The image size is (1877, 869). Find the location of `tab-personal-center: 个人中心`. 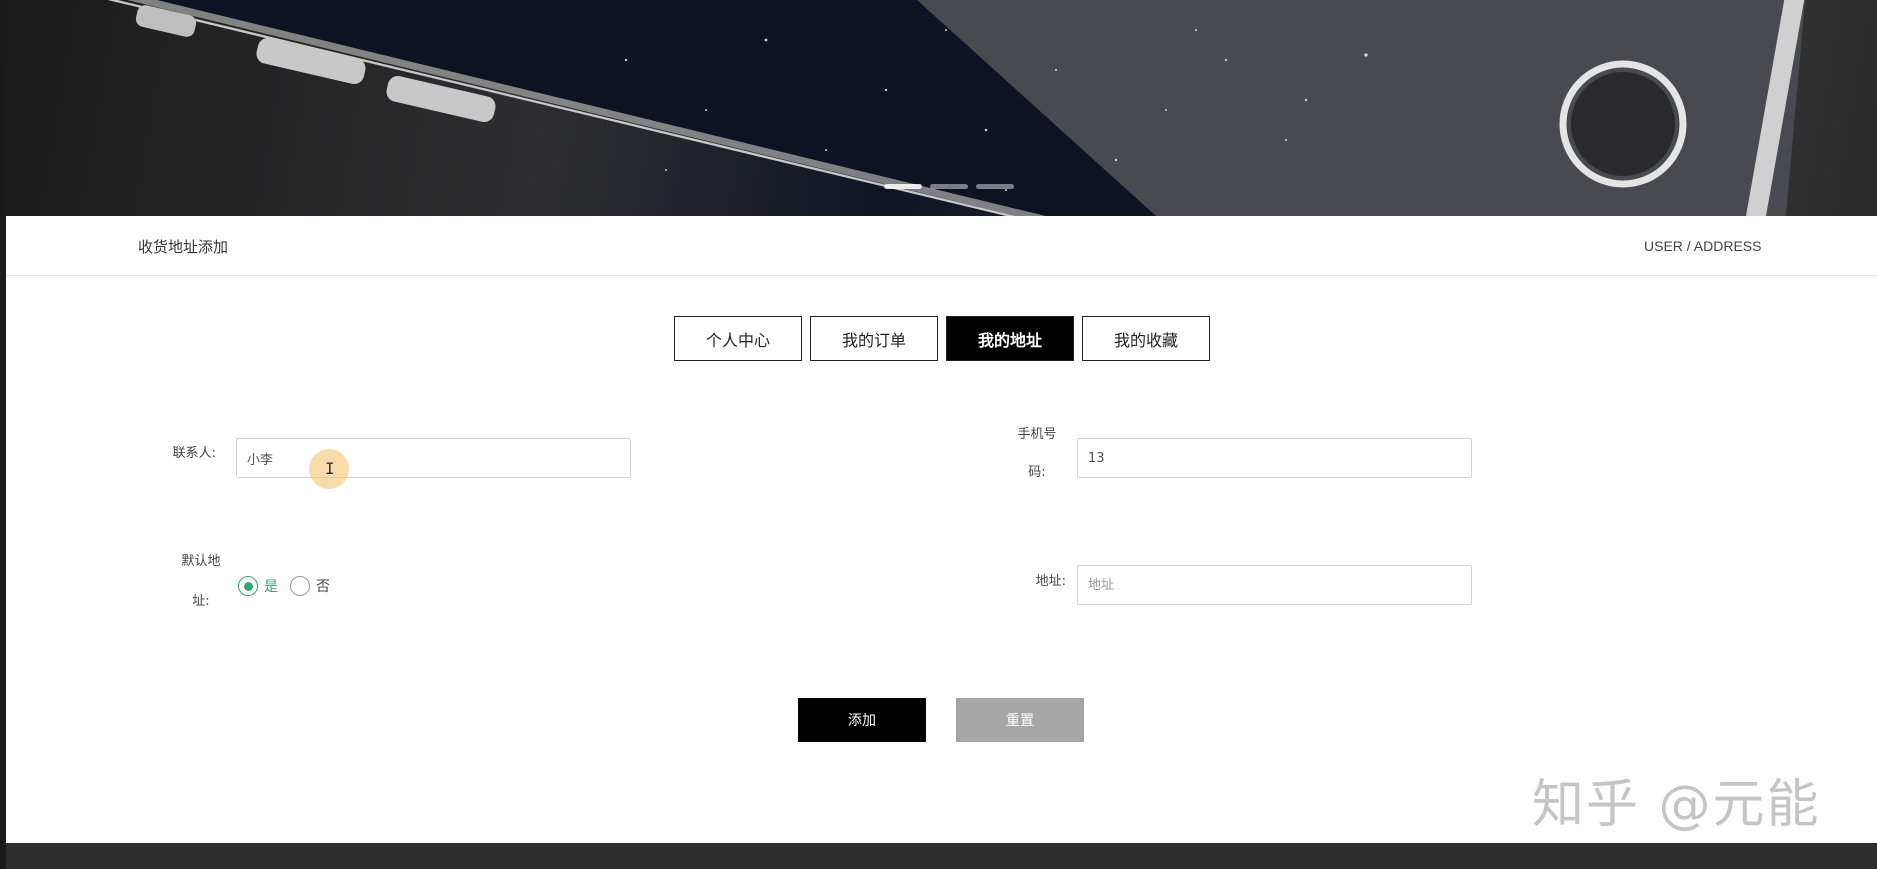

tab-personal-center: 个人中心 is located at coordinates (738, 338).